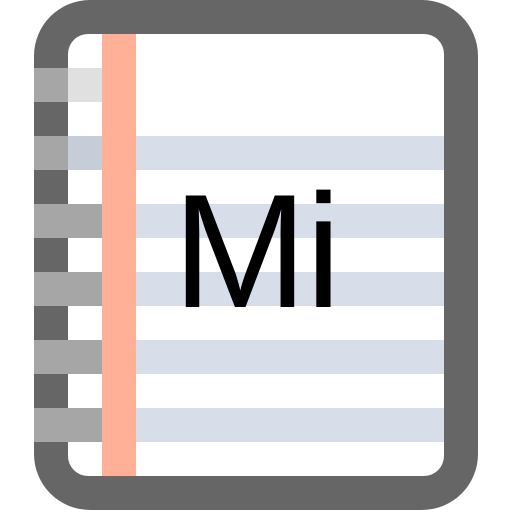 The image size is (512, 512). Describe the element at coordinates (119, 255) in the screenshot. I see `margin-line` at that location.